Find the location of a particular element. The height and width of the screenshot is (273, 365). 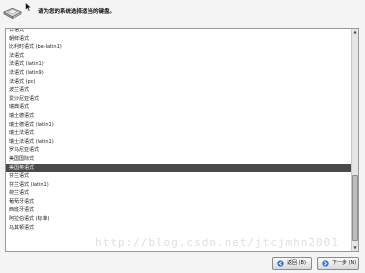

header: 请为您的系统选择适当的键盘。 is located at coordinates (182, 14).